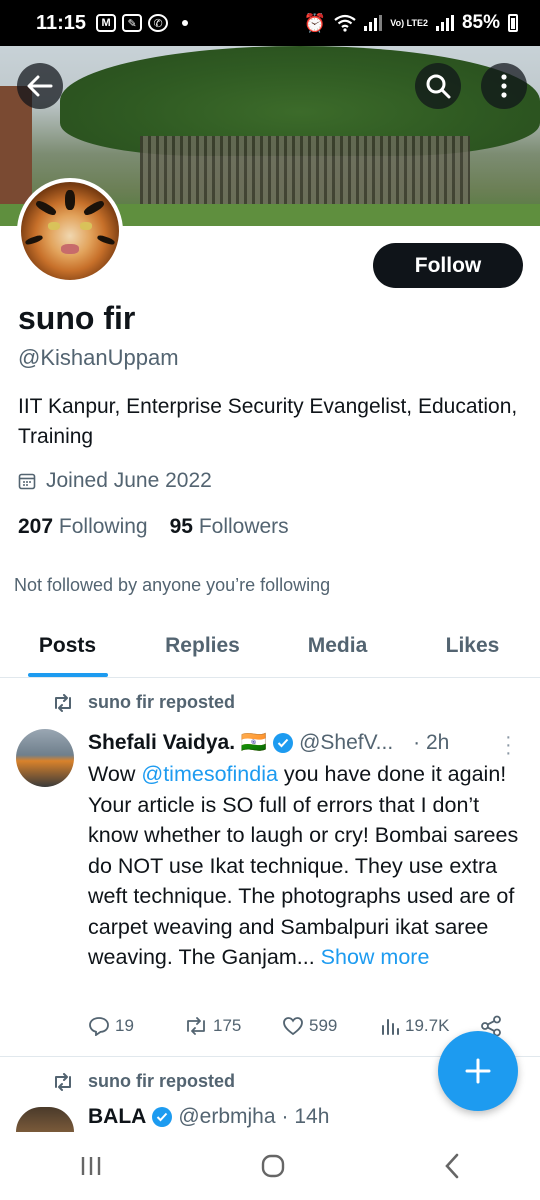 The width and height of the screenshot is (540, 1200). Describe the element at coordinates (185, 23) in the screenshot. I see `more-notifications-dot` at that location.